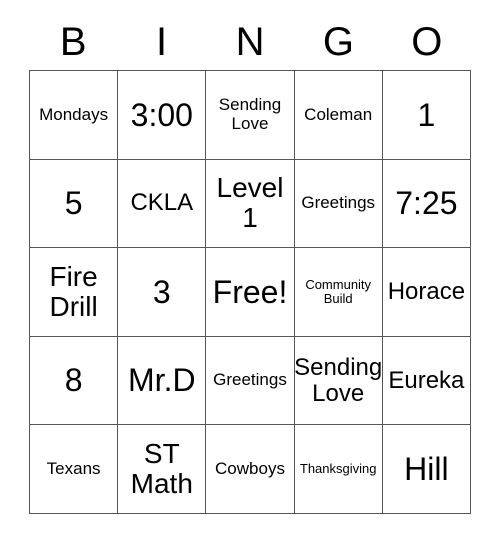 The image size is (500, 544). I want to click on bingo-cell: Cowboys, so click(250, 469).